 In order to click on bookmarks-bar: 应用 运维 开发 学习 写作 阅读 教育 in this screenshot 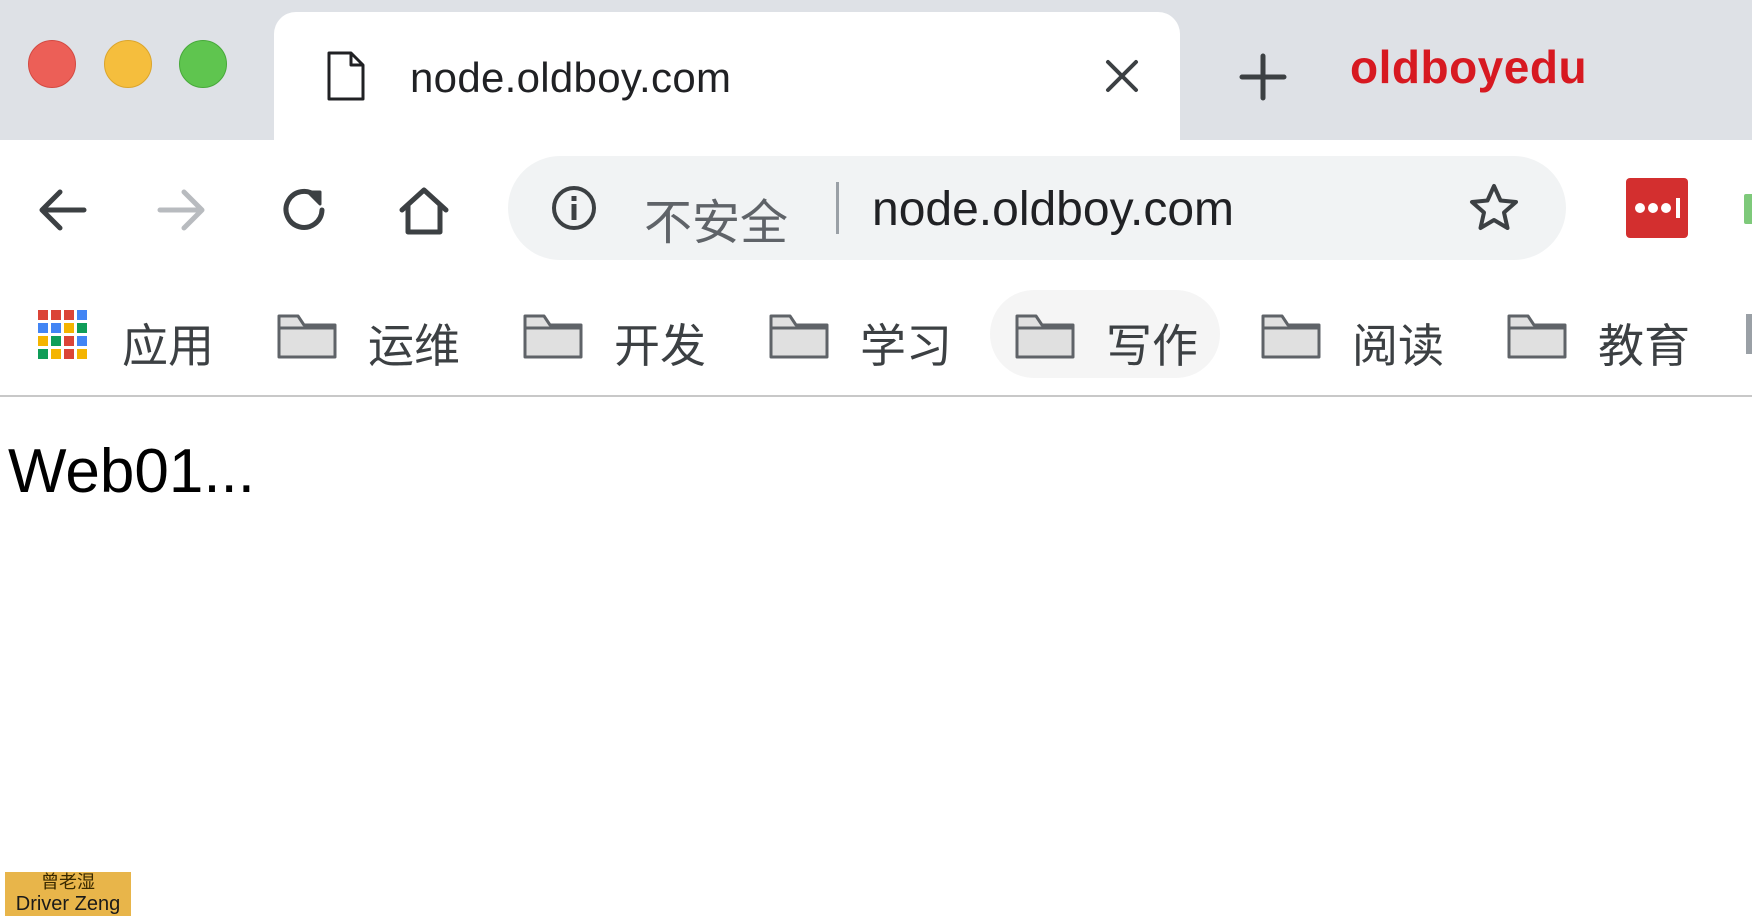, I will do `click(876, 338)`.